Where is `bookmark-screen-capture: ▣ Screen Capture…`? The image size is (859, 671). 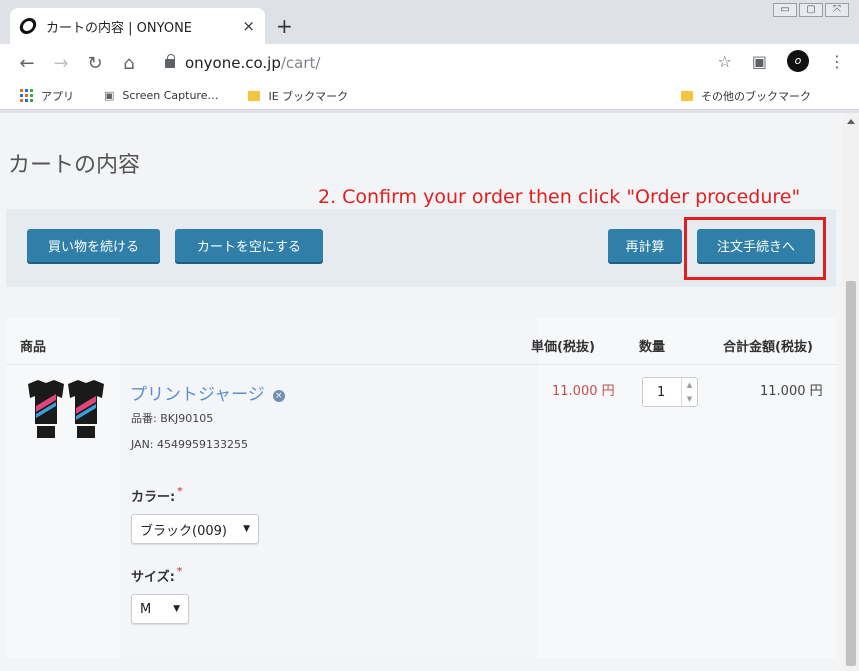
bookmark-screen-capture: ▣ Screen Capture… is located at coordinates (161, 95).